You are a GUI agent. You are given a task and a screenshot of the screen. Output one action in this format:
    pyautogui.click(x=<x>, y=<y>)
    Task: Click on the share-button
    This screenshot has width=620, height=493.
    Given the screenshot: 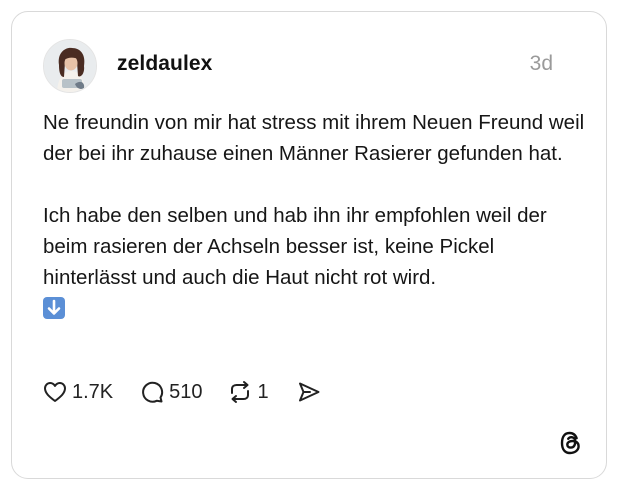 What is the action you would take?
    pyautogui.click(x=309, y=392)
    